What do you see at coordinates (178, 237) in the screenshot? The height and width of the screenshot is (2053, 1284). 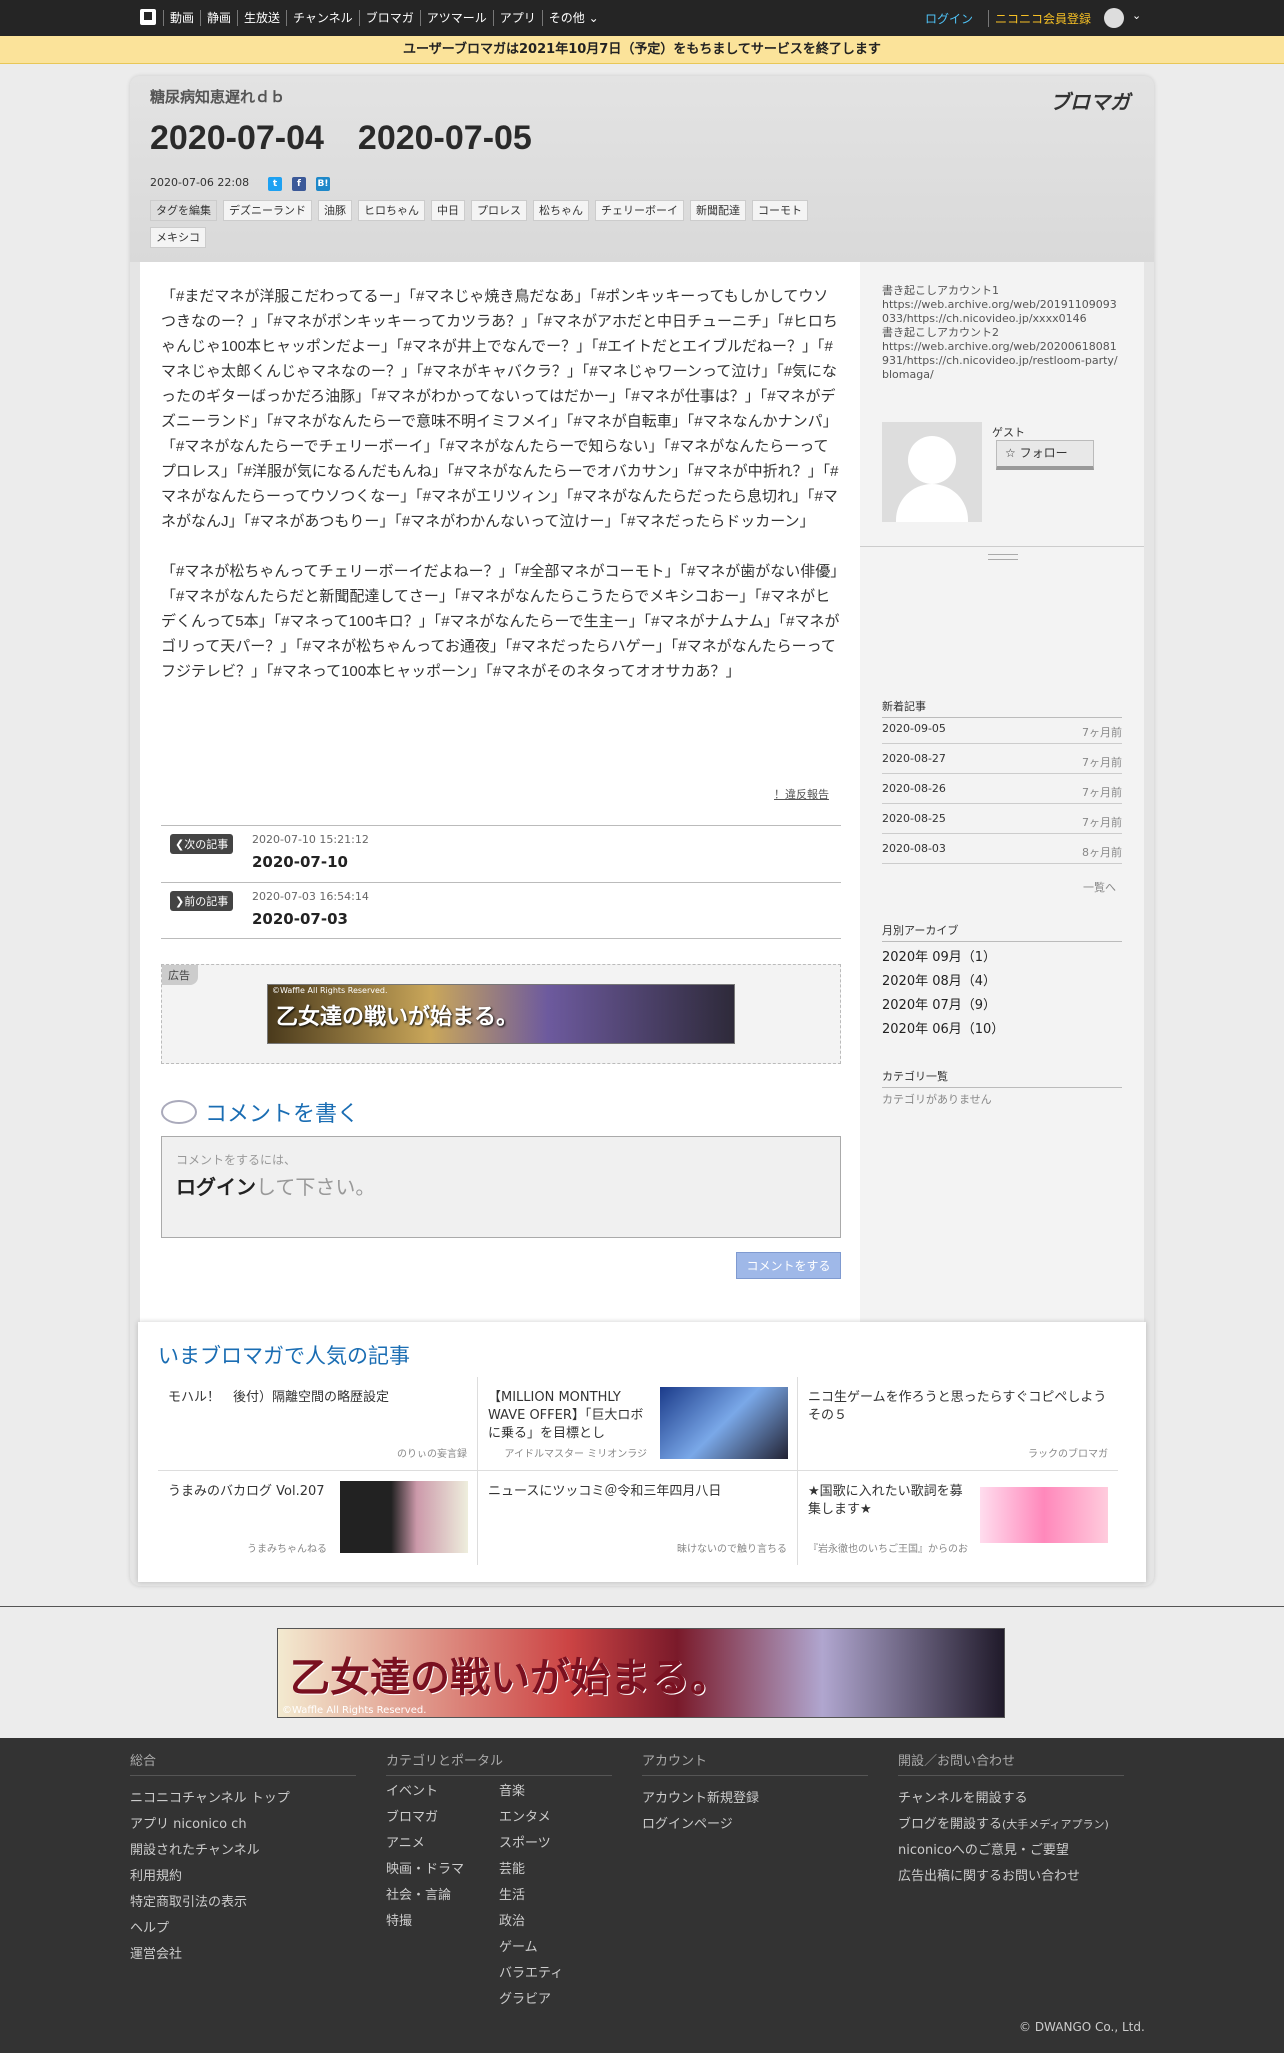 I see `tag-item: メキシコ` at bounding box center [178, 237].